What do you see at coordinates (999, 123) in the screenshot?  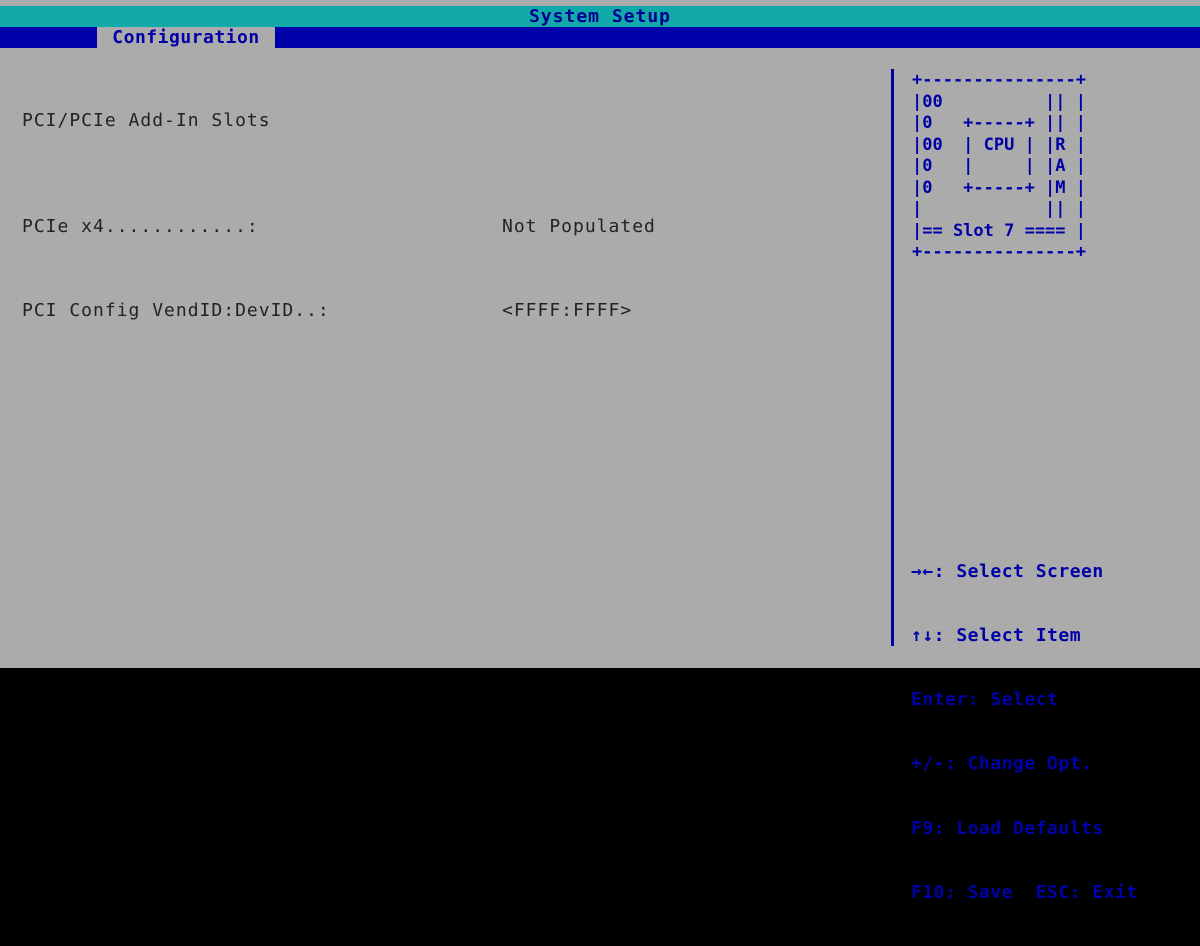 I see `diagram-line: |0 +-----+ || |` at bounding box center [999, 123].